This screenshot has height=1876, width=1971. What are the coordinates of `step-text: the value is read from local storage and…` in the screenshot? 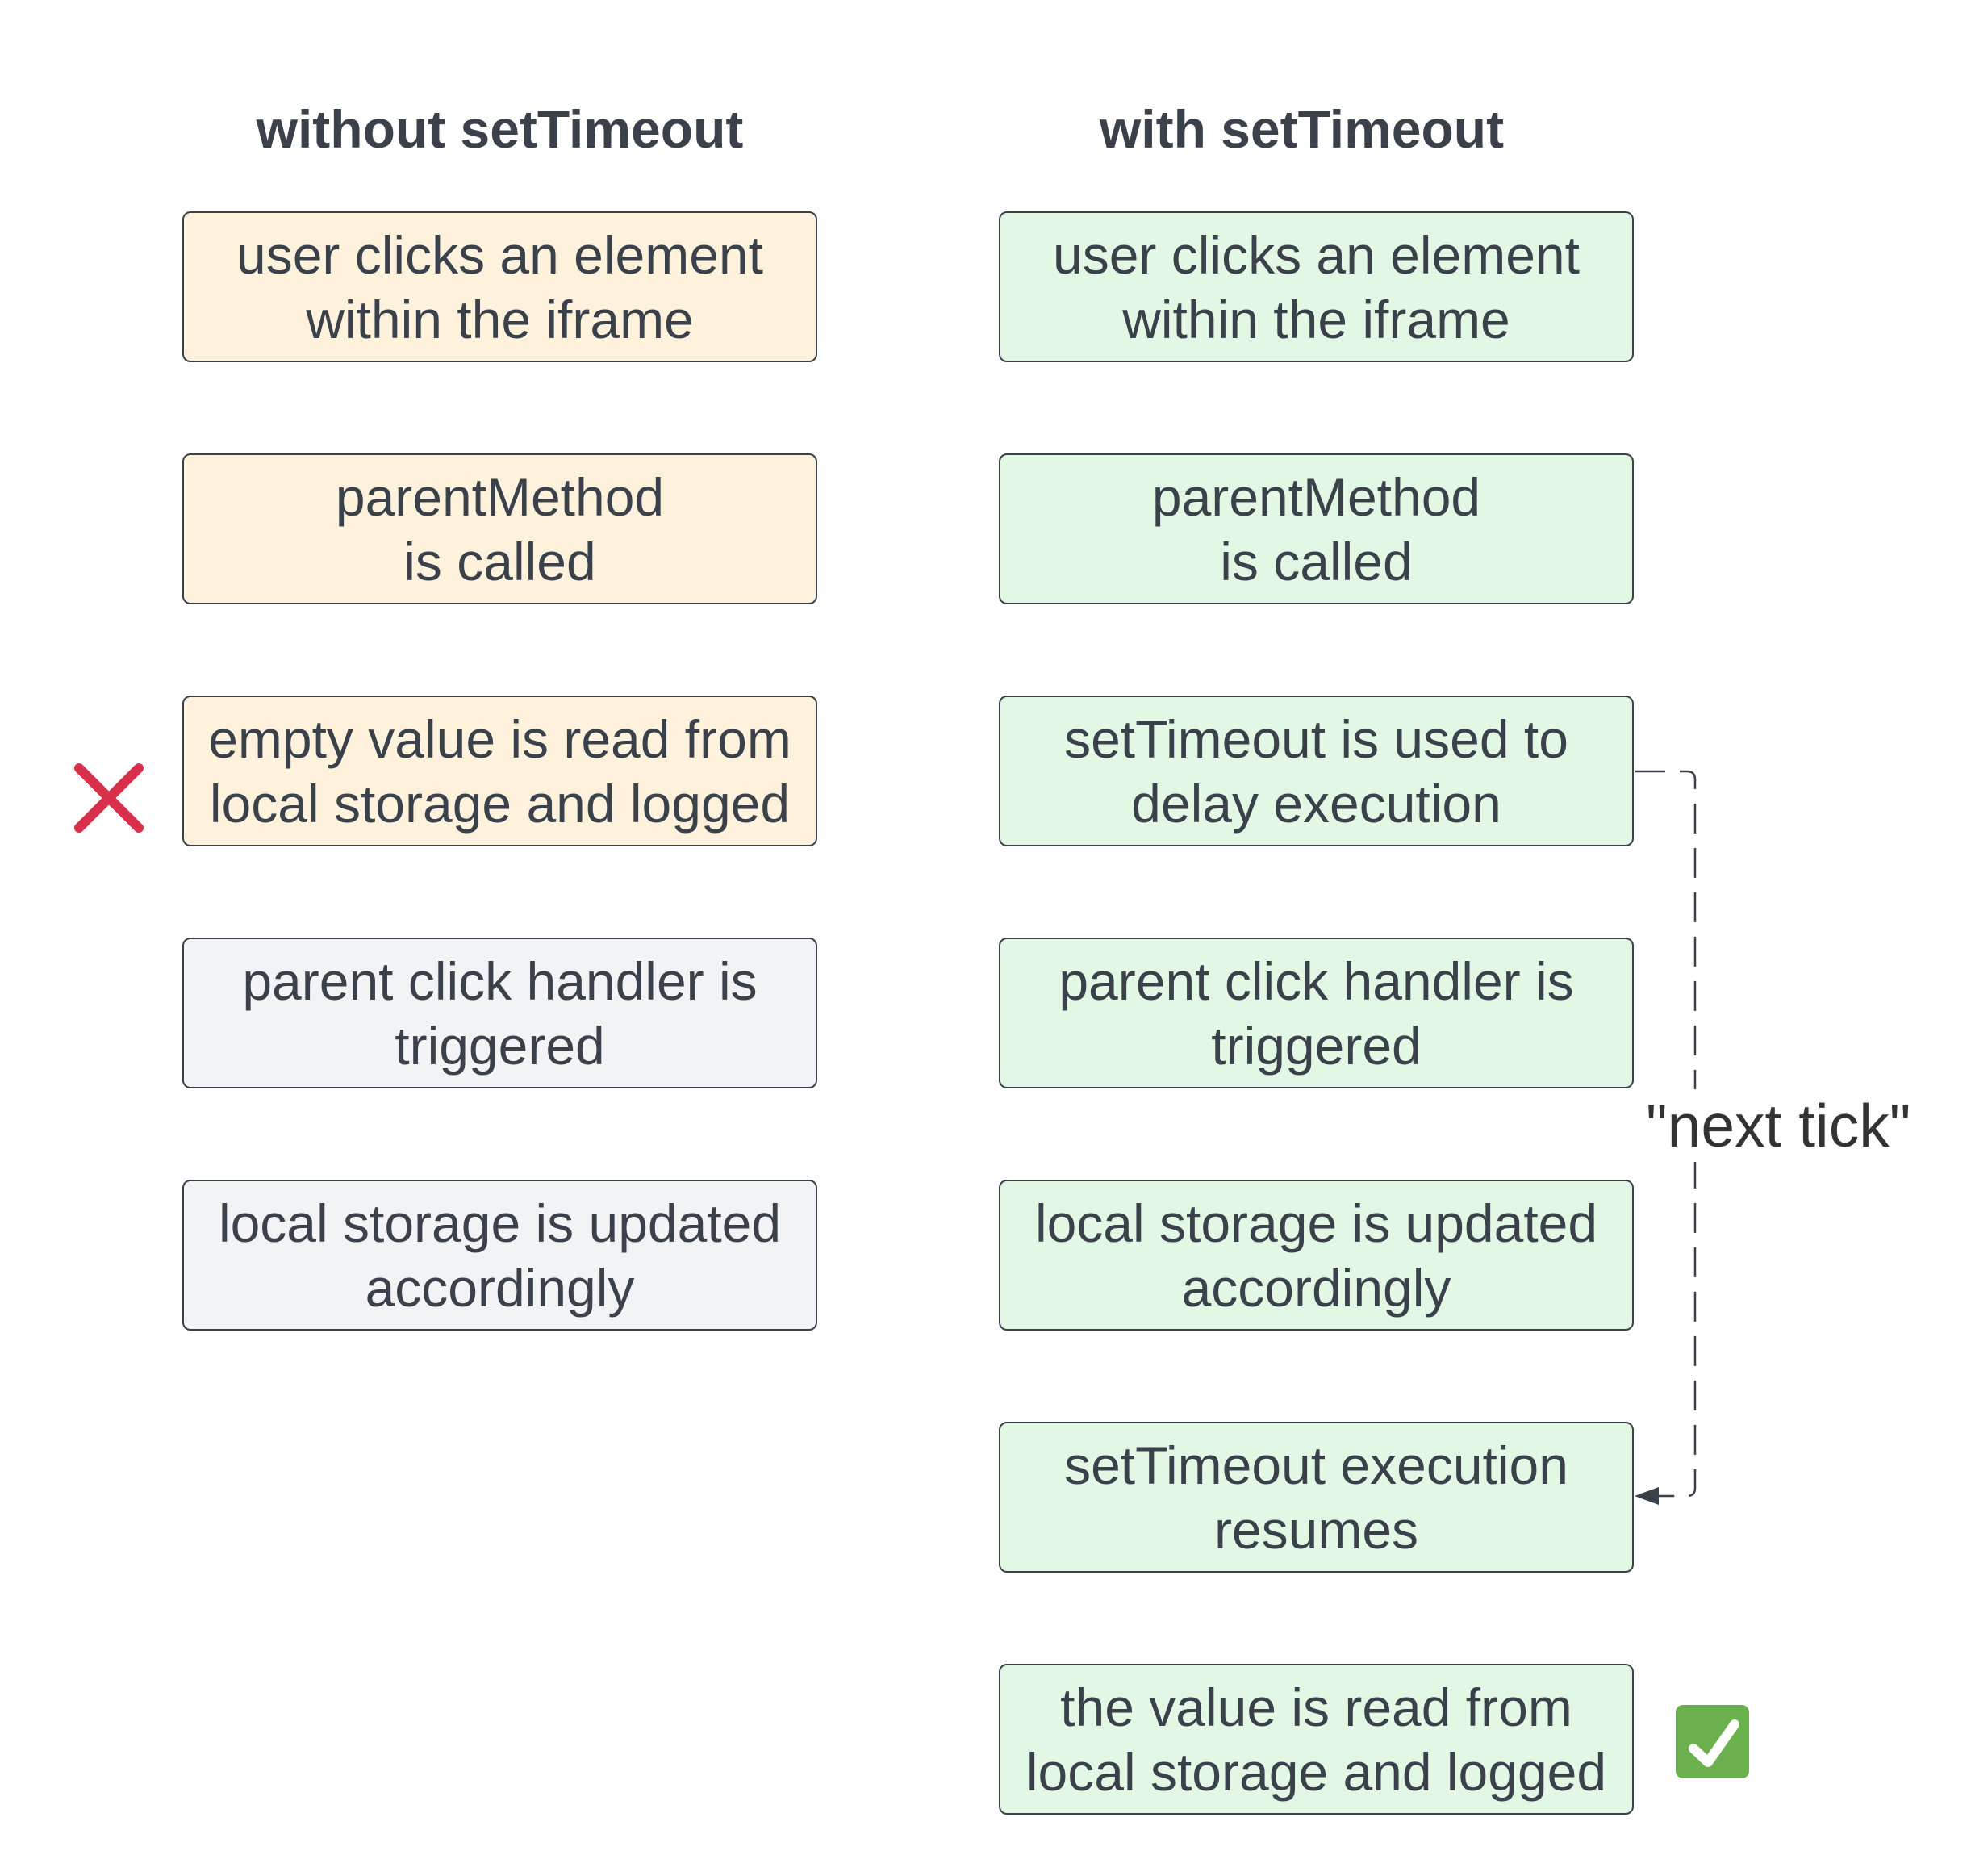 It's located at (1316, 1740).